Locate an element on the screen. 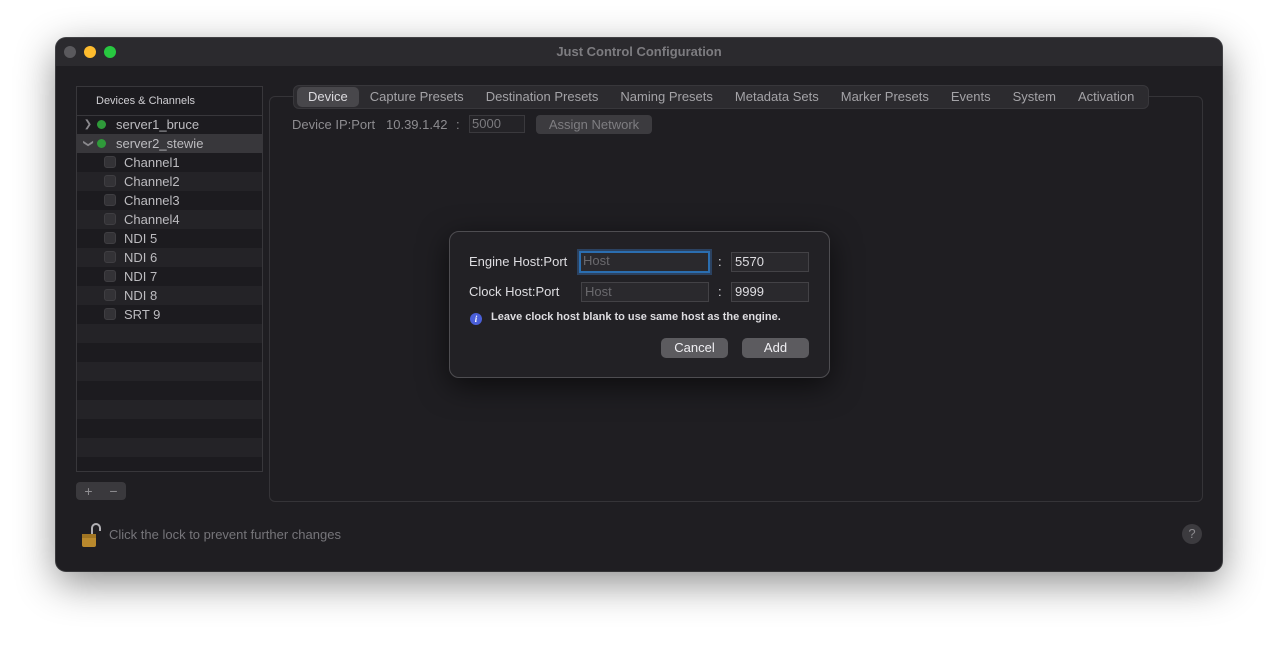 Image resolution: width=1278 pixels, height=645 pixels. channel-name: SRT 9 is located at coordinates (142, 314).